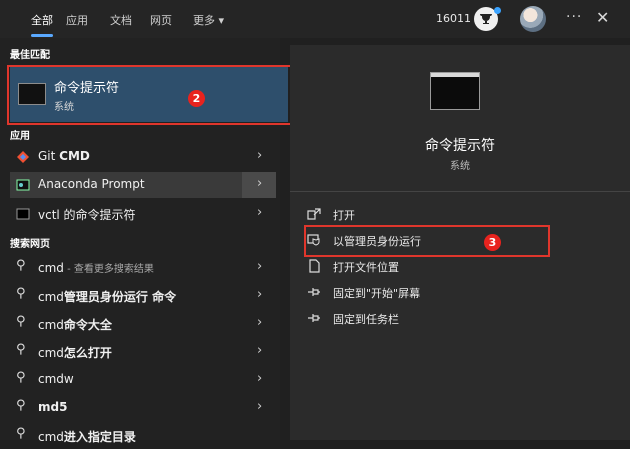 The width and height of the screenshot is (630, 449). I want to click on git-icon, so click(23, 157).